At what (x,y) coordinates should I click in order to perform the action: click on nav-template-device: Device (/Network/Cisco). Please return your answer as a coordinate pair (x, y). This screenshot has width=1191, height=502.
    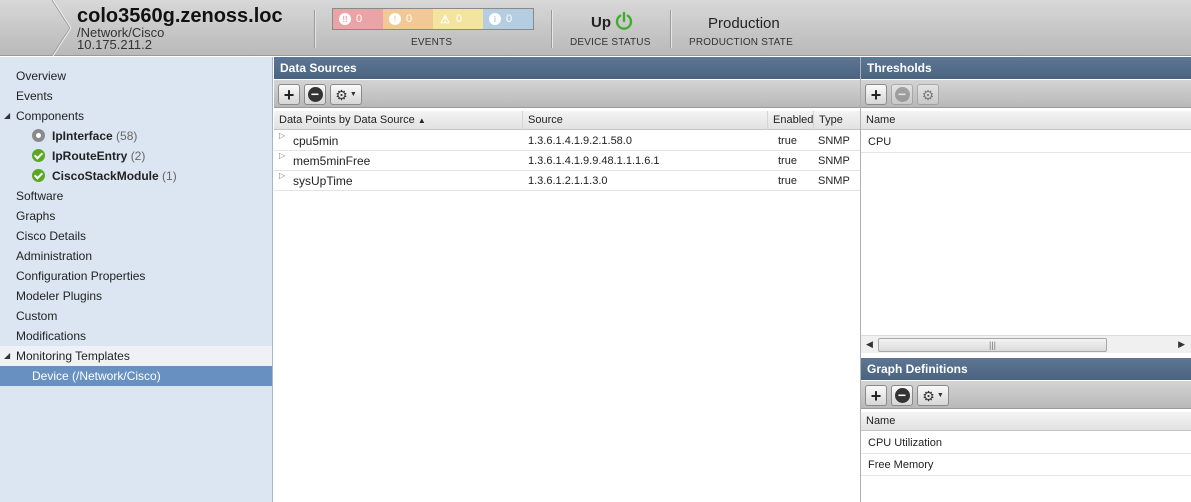
    Looking at the image, I should click on (136, 376).